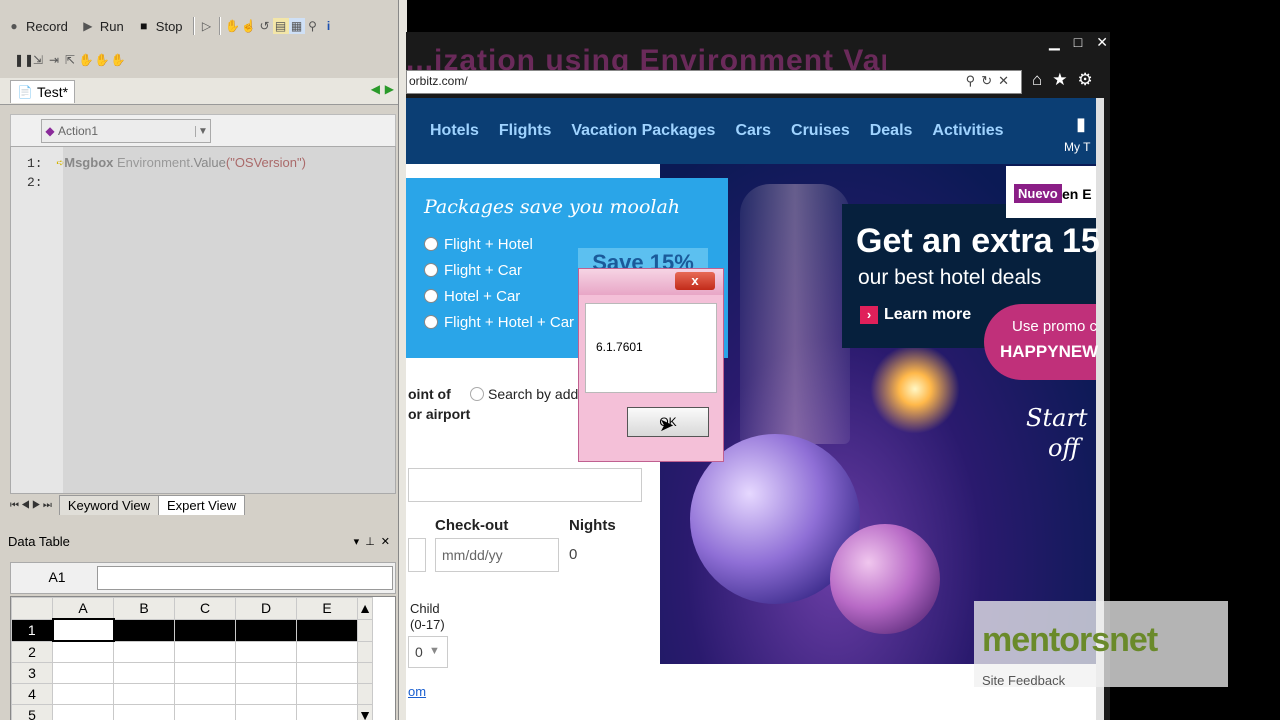  I want to click on step-icon: ▷, so click(207, 26).